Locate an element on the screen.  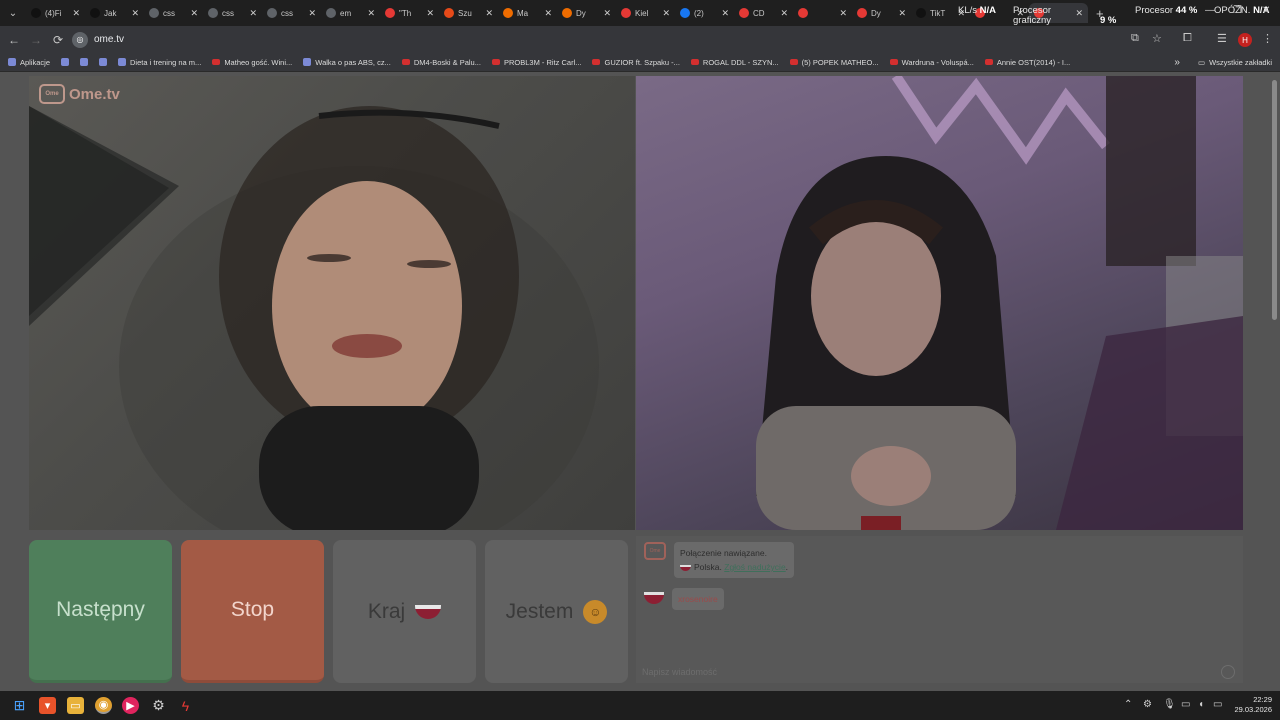
gender-button-label: Jestem is located at coordinates (539, 611).